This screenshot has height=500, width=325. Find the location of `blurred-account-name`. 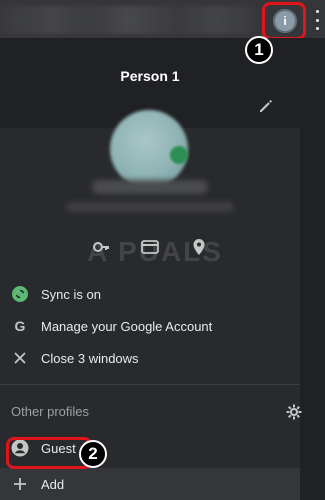

blurred-account-name is located at coordinates (150, 187).